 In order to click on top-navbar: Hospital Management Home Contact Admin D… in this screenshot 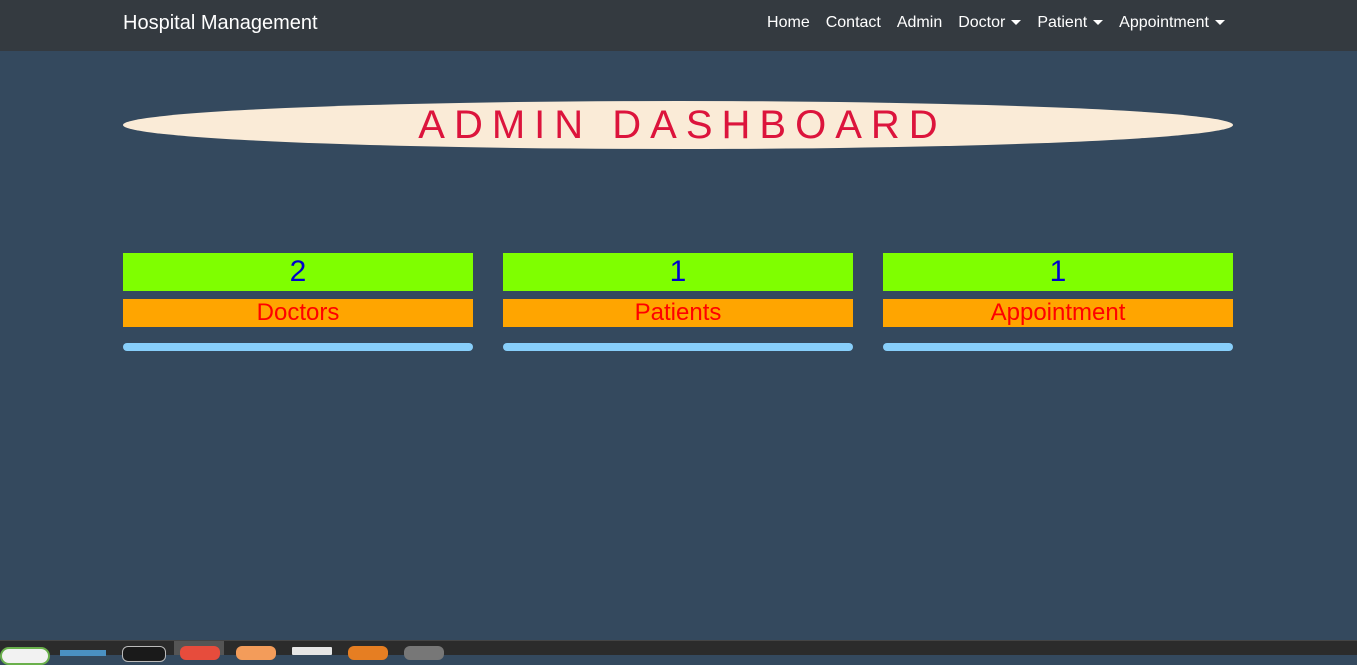, I will do `click(678, 25)`.